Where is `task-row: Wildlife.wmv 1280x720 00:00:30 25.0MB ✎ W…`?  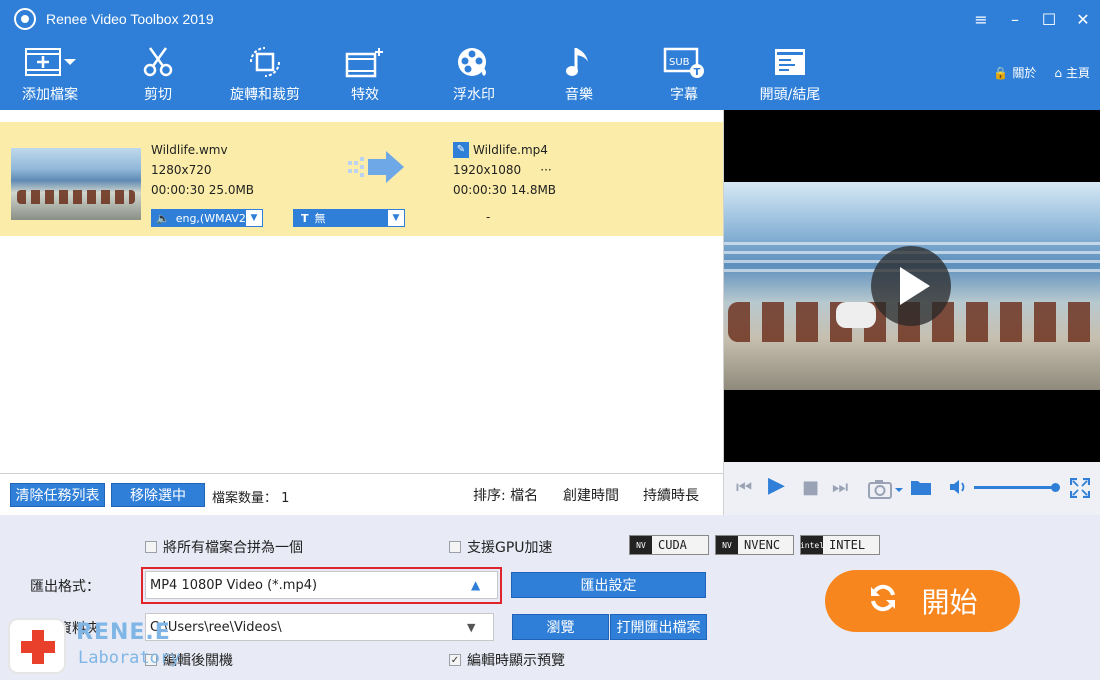
task-row: Wildlife.wmv 1280x720 00:00:30 25.0MB ✎ W… is located at coordinates (361, 179).